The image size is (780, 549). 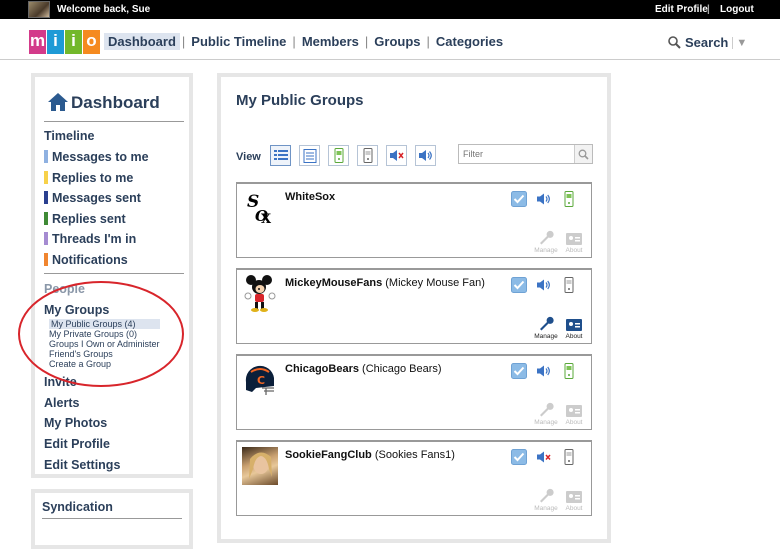 What do you see at coordinates (85, 219) in the screenshot?
I see `sidebar-item-replies-sent: Replies sent` at bounding box center [85, 219].